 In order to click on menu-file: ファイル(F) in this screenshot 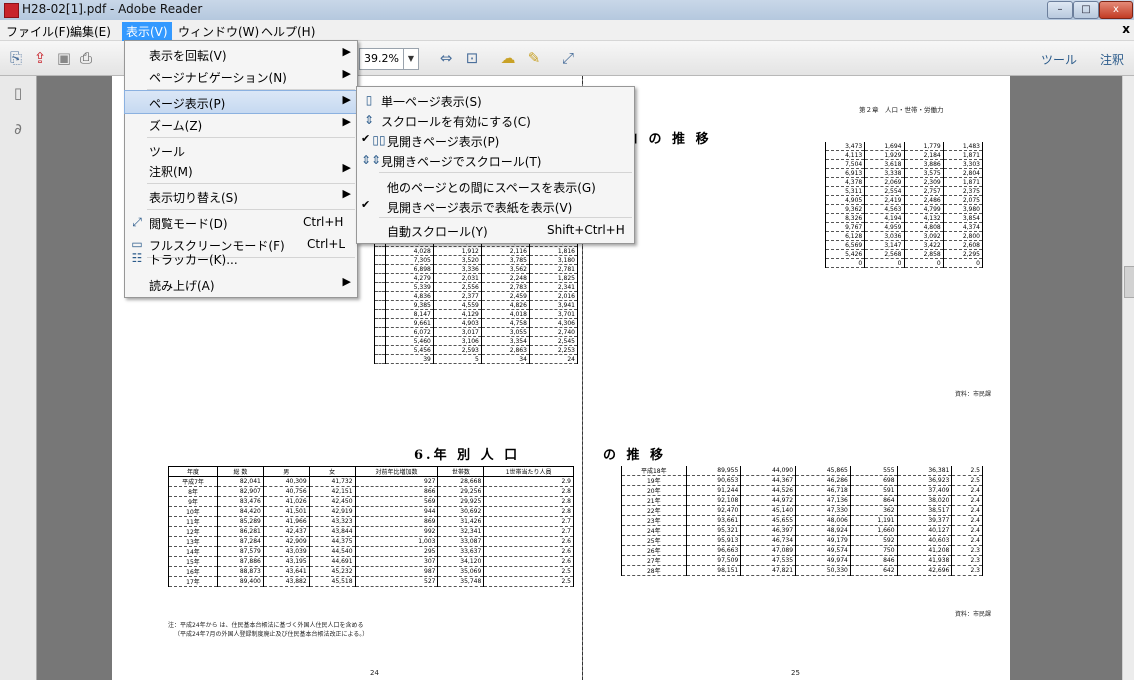, I will do `click(38, 31)`.